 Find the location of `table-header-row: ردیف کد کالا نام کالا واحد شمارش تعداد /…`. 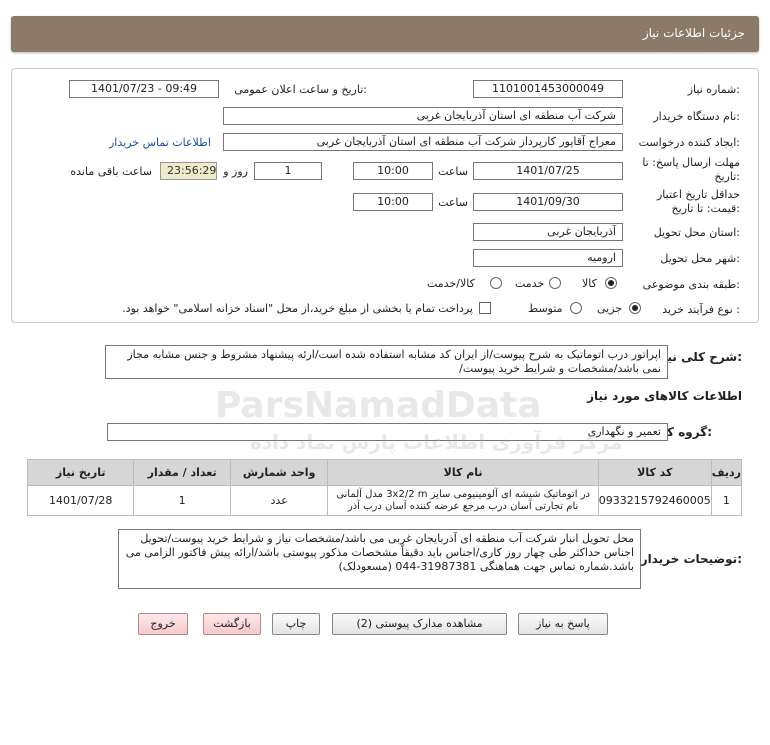

table-header-row: ردیف کد کالا نام کالا واحد شمارش تعداد /… is located at coordinates (384, 472).